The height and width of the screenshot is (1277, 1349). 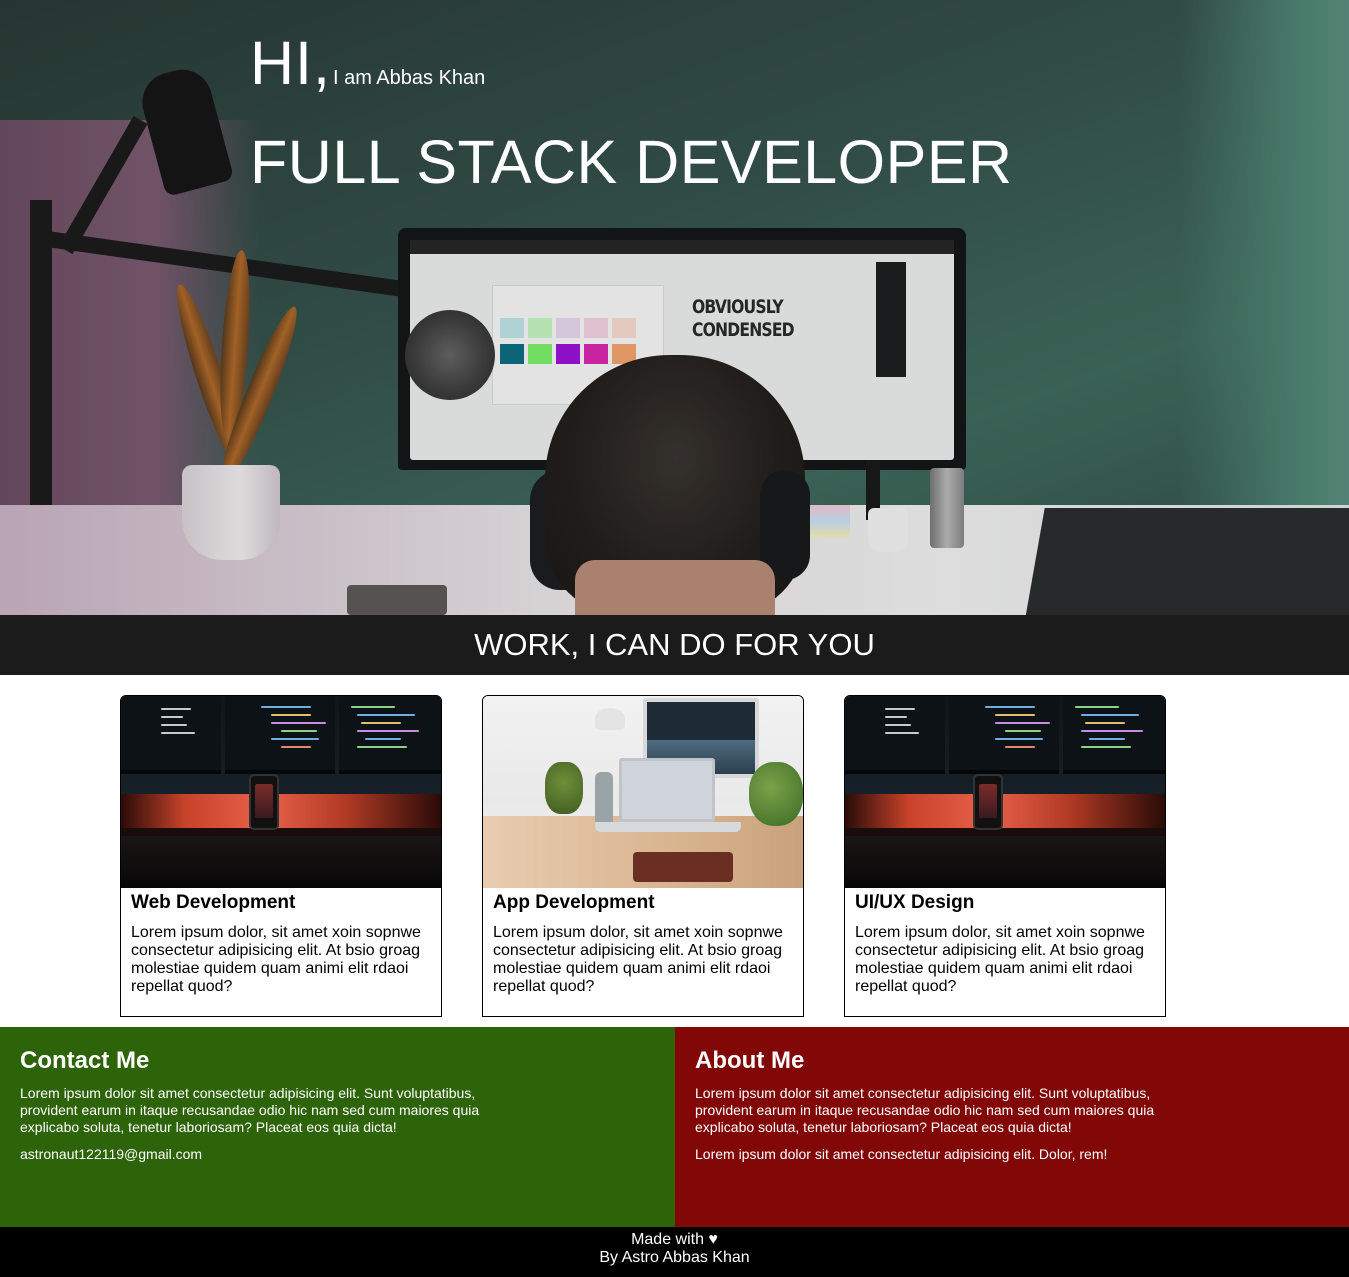 What do you see at coordinates (750, 1060) in the screenshot?
I see `about-title: About Me` at bounding box center [750, 1060].